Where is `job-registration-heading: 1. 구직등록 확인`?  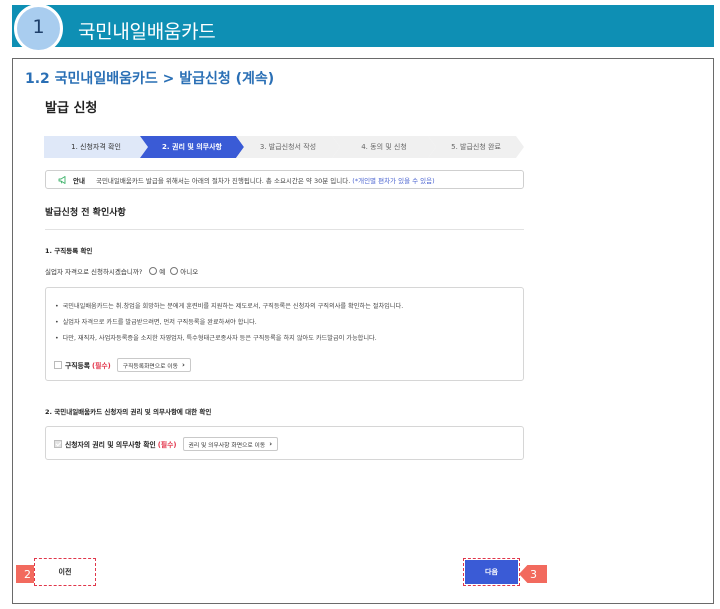
job-registration-heading: 1. 구직등록 확인 is located at coordinates (69, 251).